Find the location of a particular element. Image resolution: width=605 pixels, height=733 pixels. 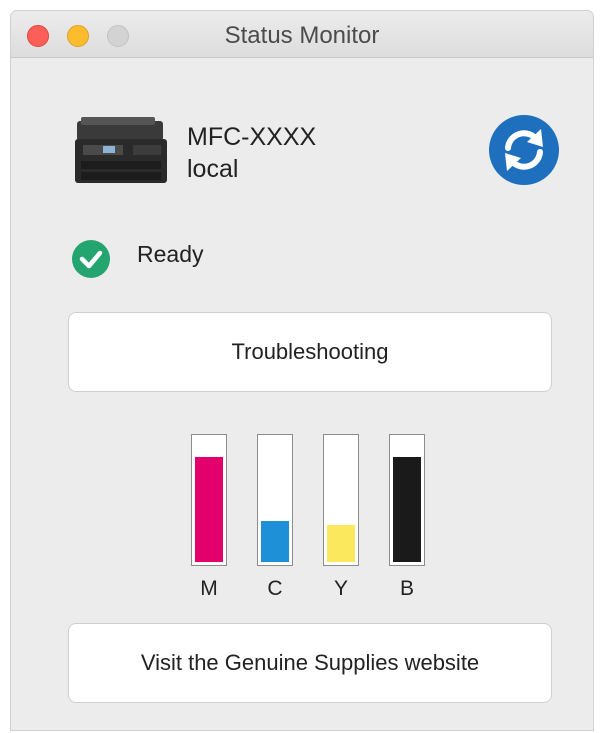

check-circle-icon is located at coordinates (91, 259).